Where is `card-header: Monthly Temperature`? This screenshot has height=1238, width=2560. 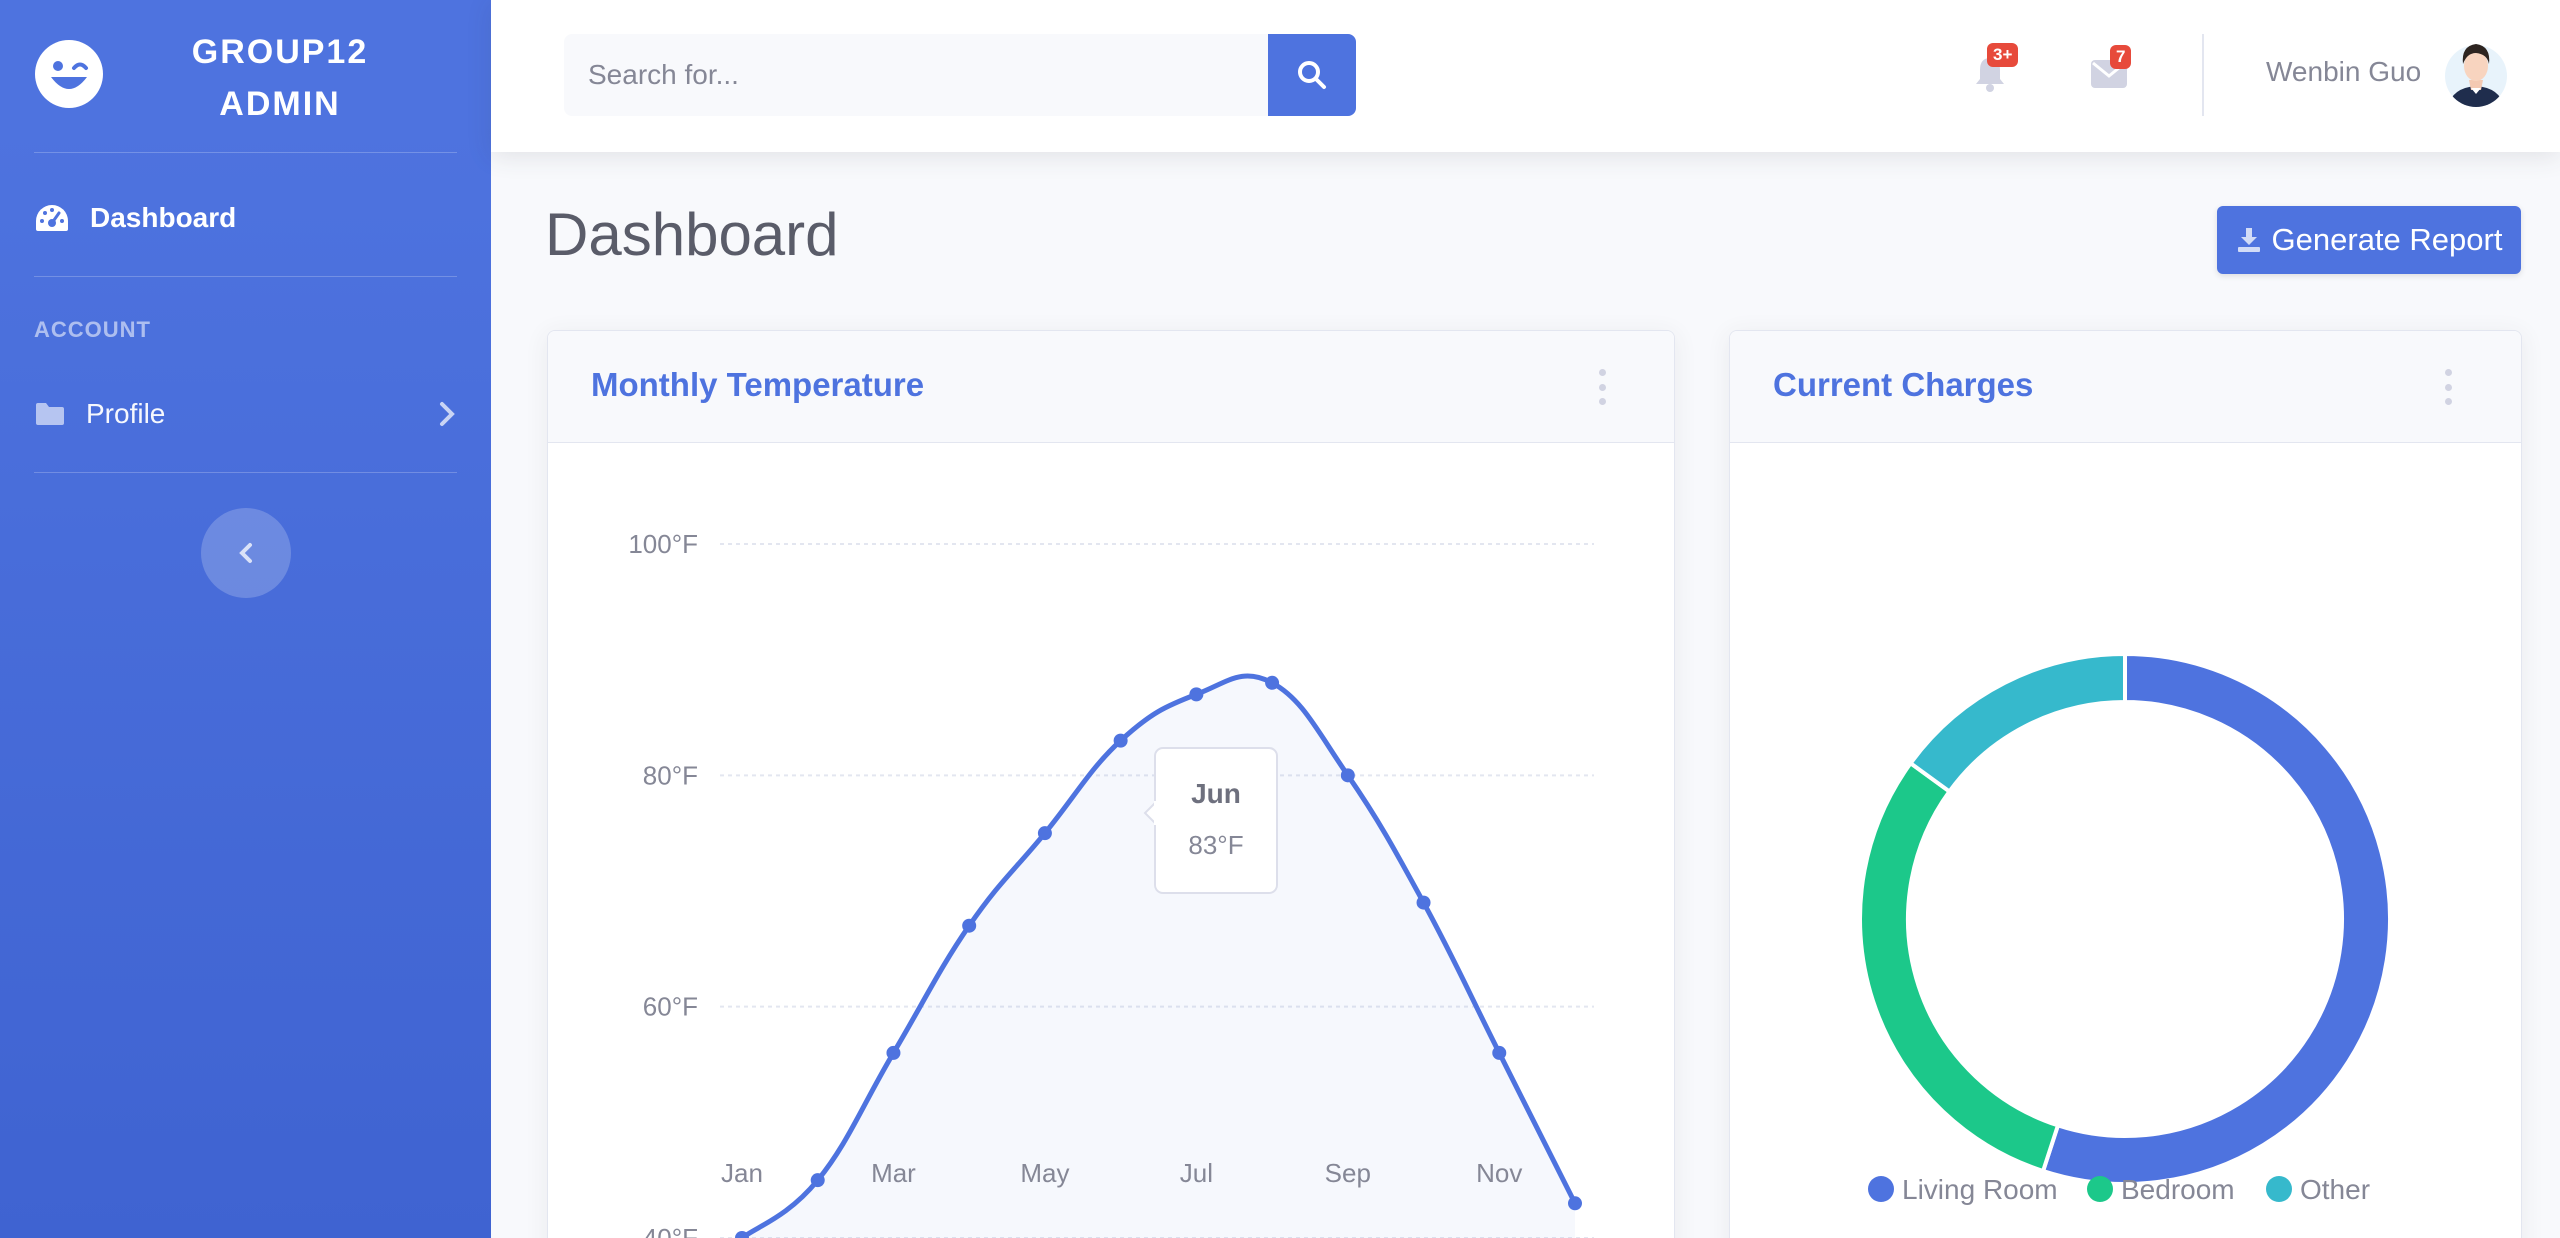 card-header: Monthly Temperature is located at coordinates (1111, 387).